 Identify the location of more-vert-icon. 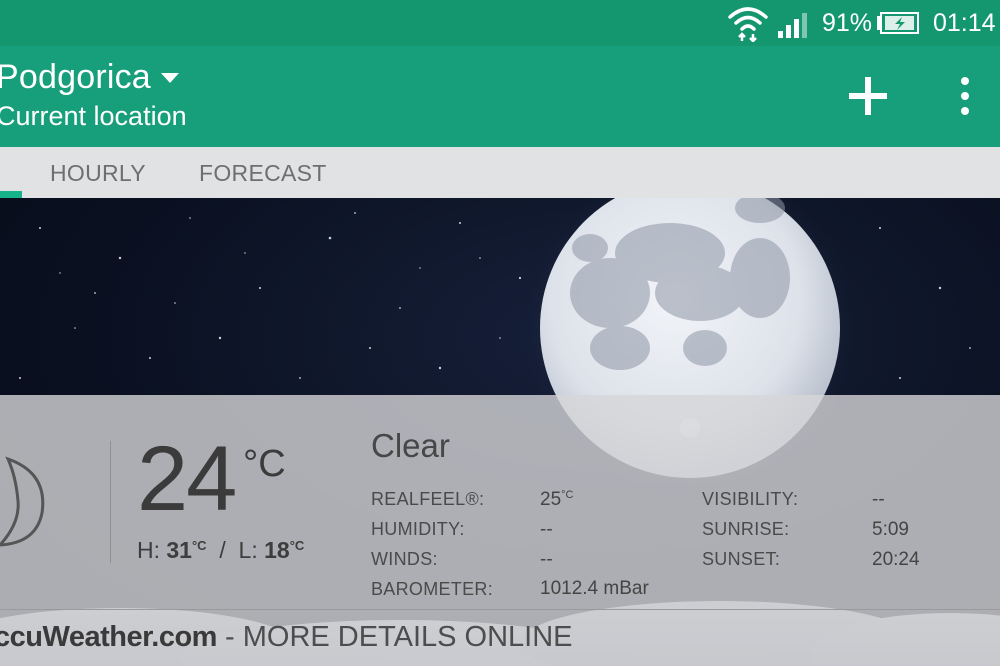
(965, 96).